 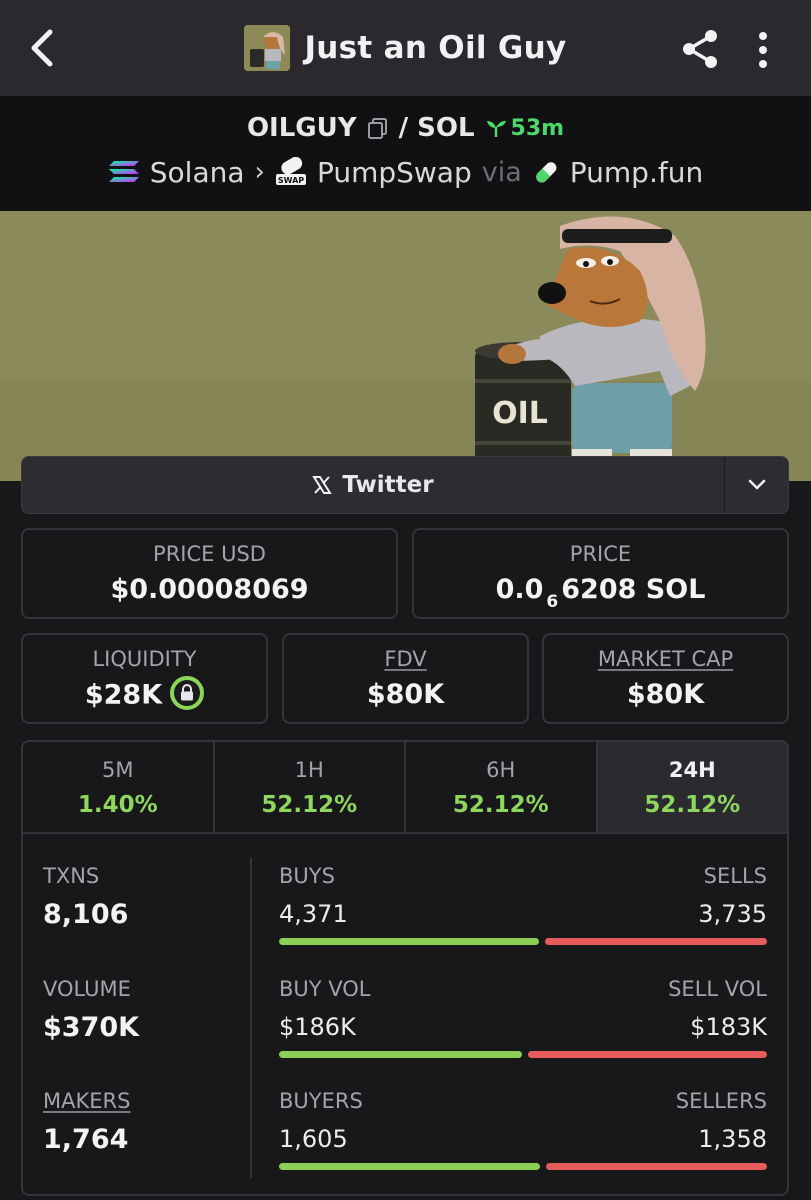 I want to click on liquidity-card: LIQUIDITY $28K, so click(x=144, y=678).